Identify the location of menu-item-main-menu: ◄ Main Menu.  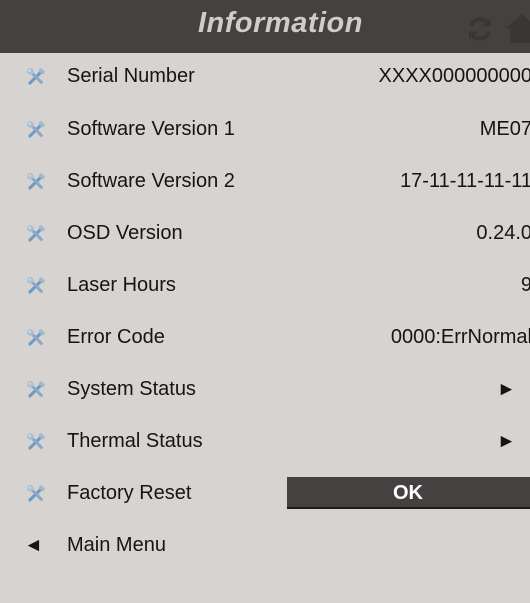
(265, 547).